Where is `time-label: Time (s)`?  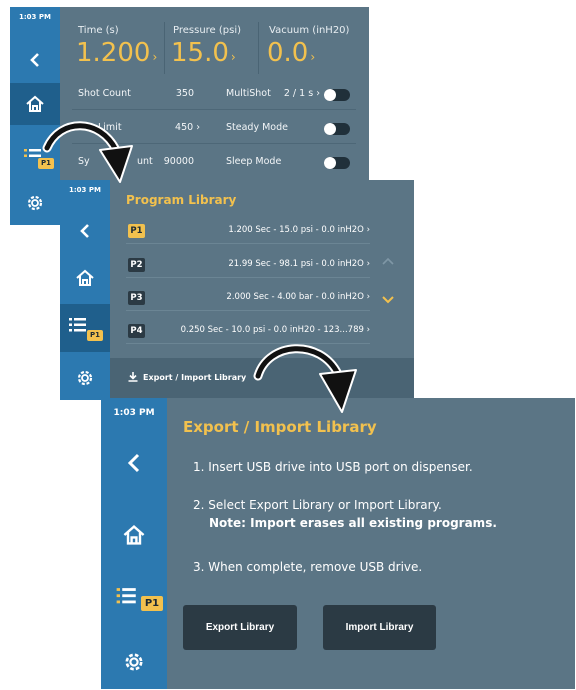
time-label: Time (s) is located at coordinates (98, 30).